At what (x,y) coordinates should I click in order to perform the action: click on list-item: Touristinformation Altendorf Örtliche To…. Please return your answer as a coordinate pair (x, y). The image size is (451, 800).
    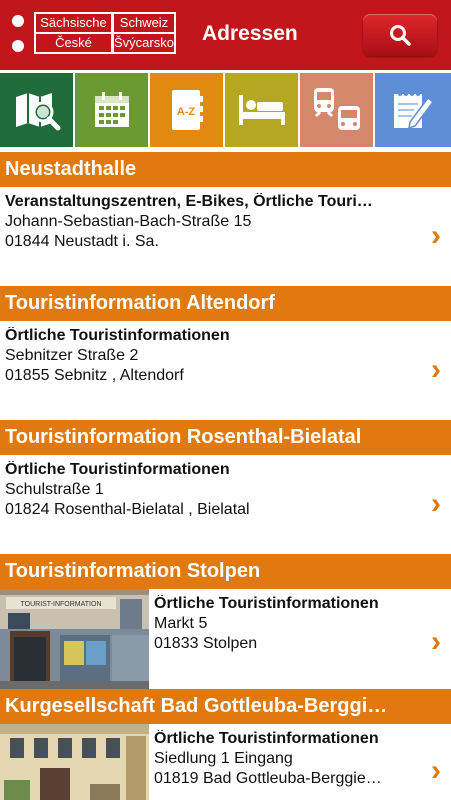
    Looking at the image, I should click on (225, 345).